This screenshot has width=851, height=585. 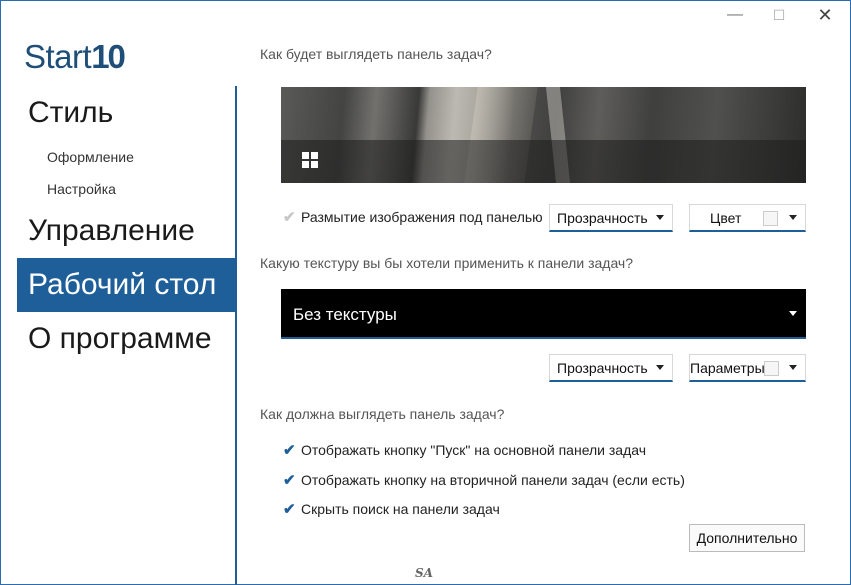 I want to click on section3-heading: Как должна выглядеть панель задач?, so click(x=382, y=414).